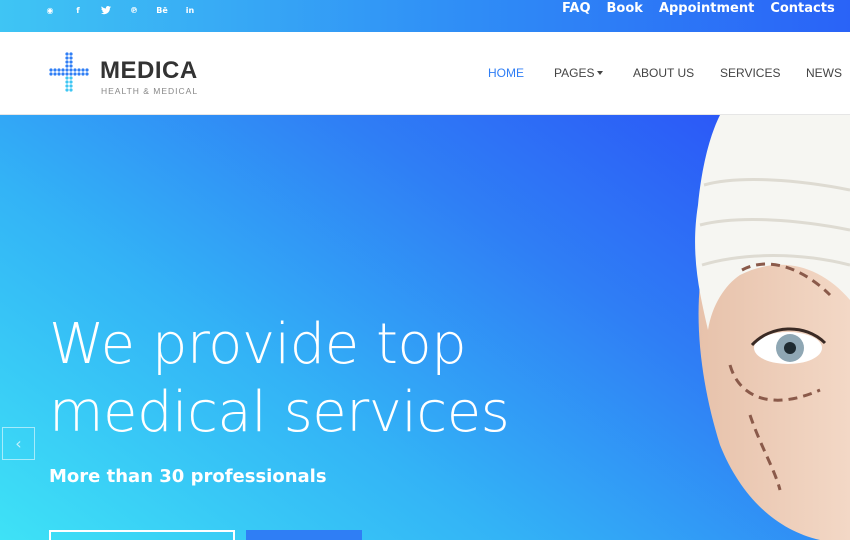 The height and width of the screenshot is (540, 850). Describe the element at coordinates (802, 9) in the screenshot. I see `contacts-link: Contacts` at that location.